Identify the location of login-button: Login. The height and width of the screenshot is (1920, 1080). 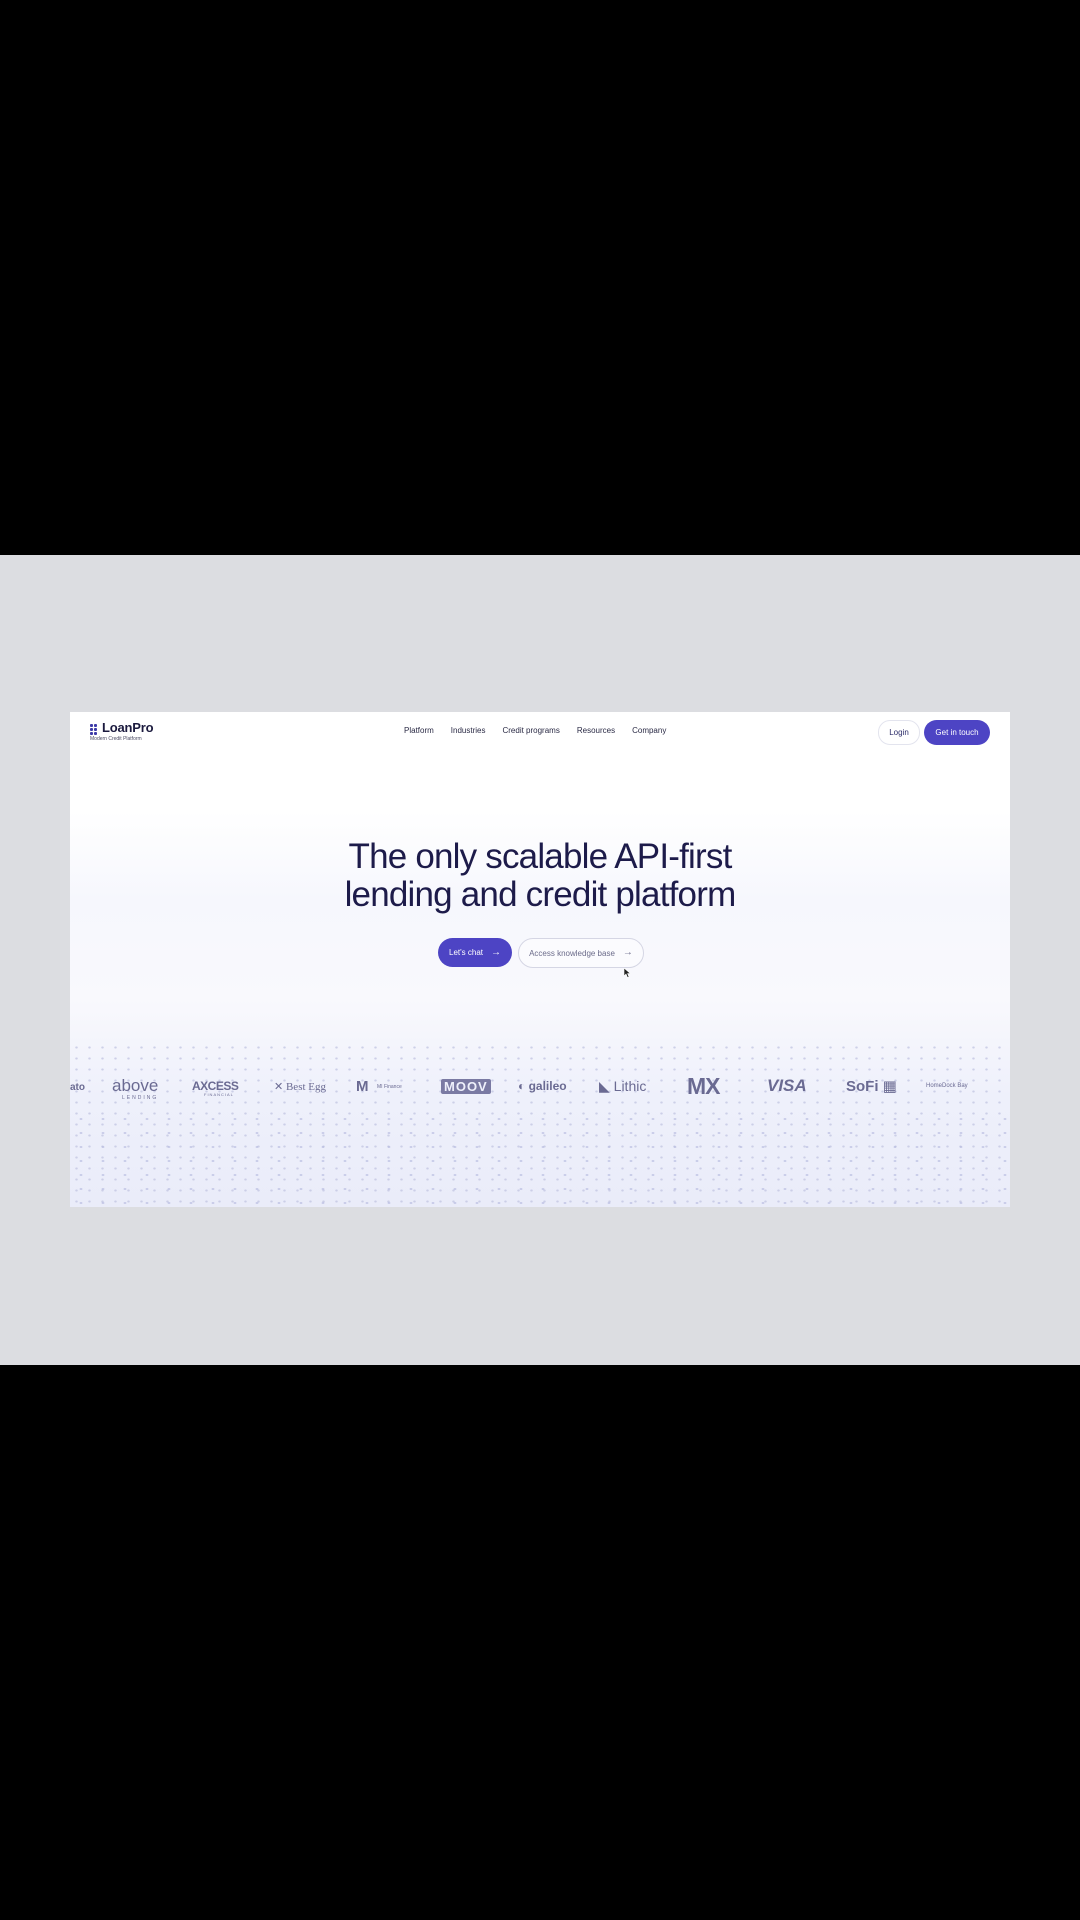
(899, 732).